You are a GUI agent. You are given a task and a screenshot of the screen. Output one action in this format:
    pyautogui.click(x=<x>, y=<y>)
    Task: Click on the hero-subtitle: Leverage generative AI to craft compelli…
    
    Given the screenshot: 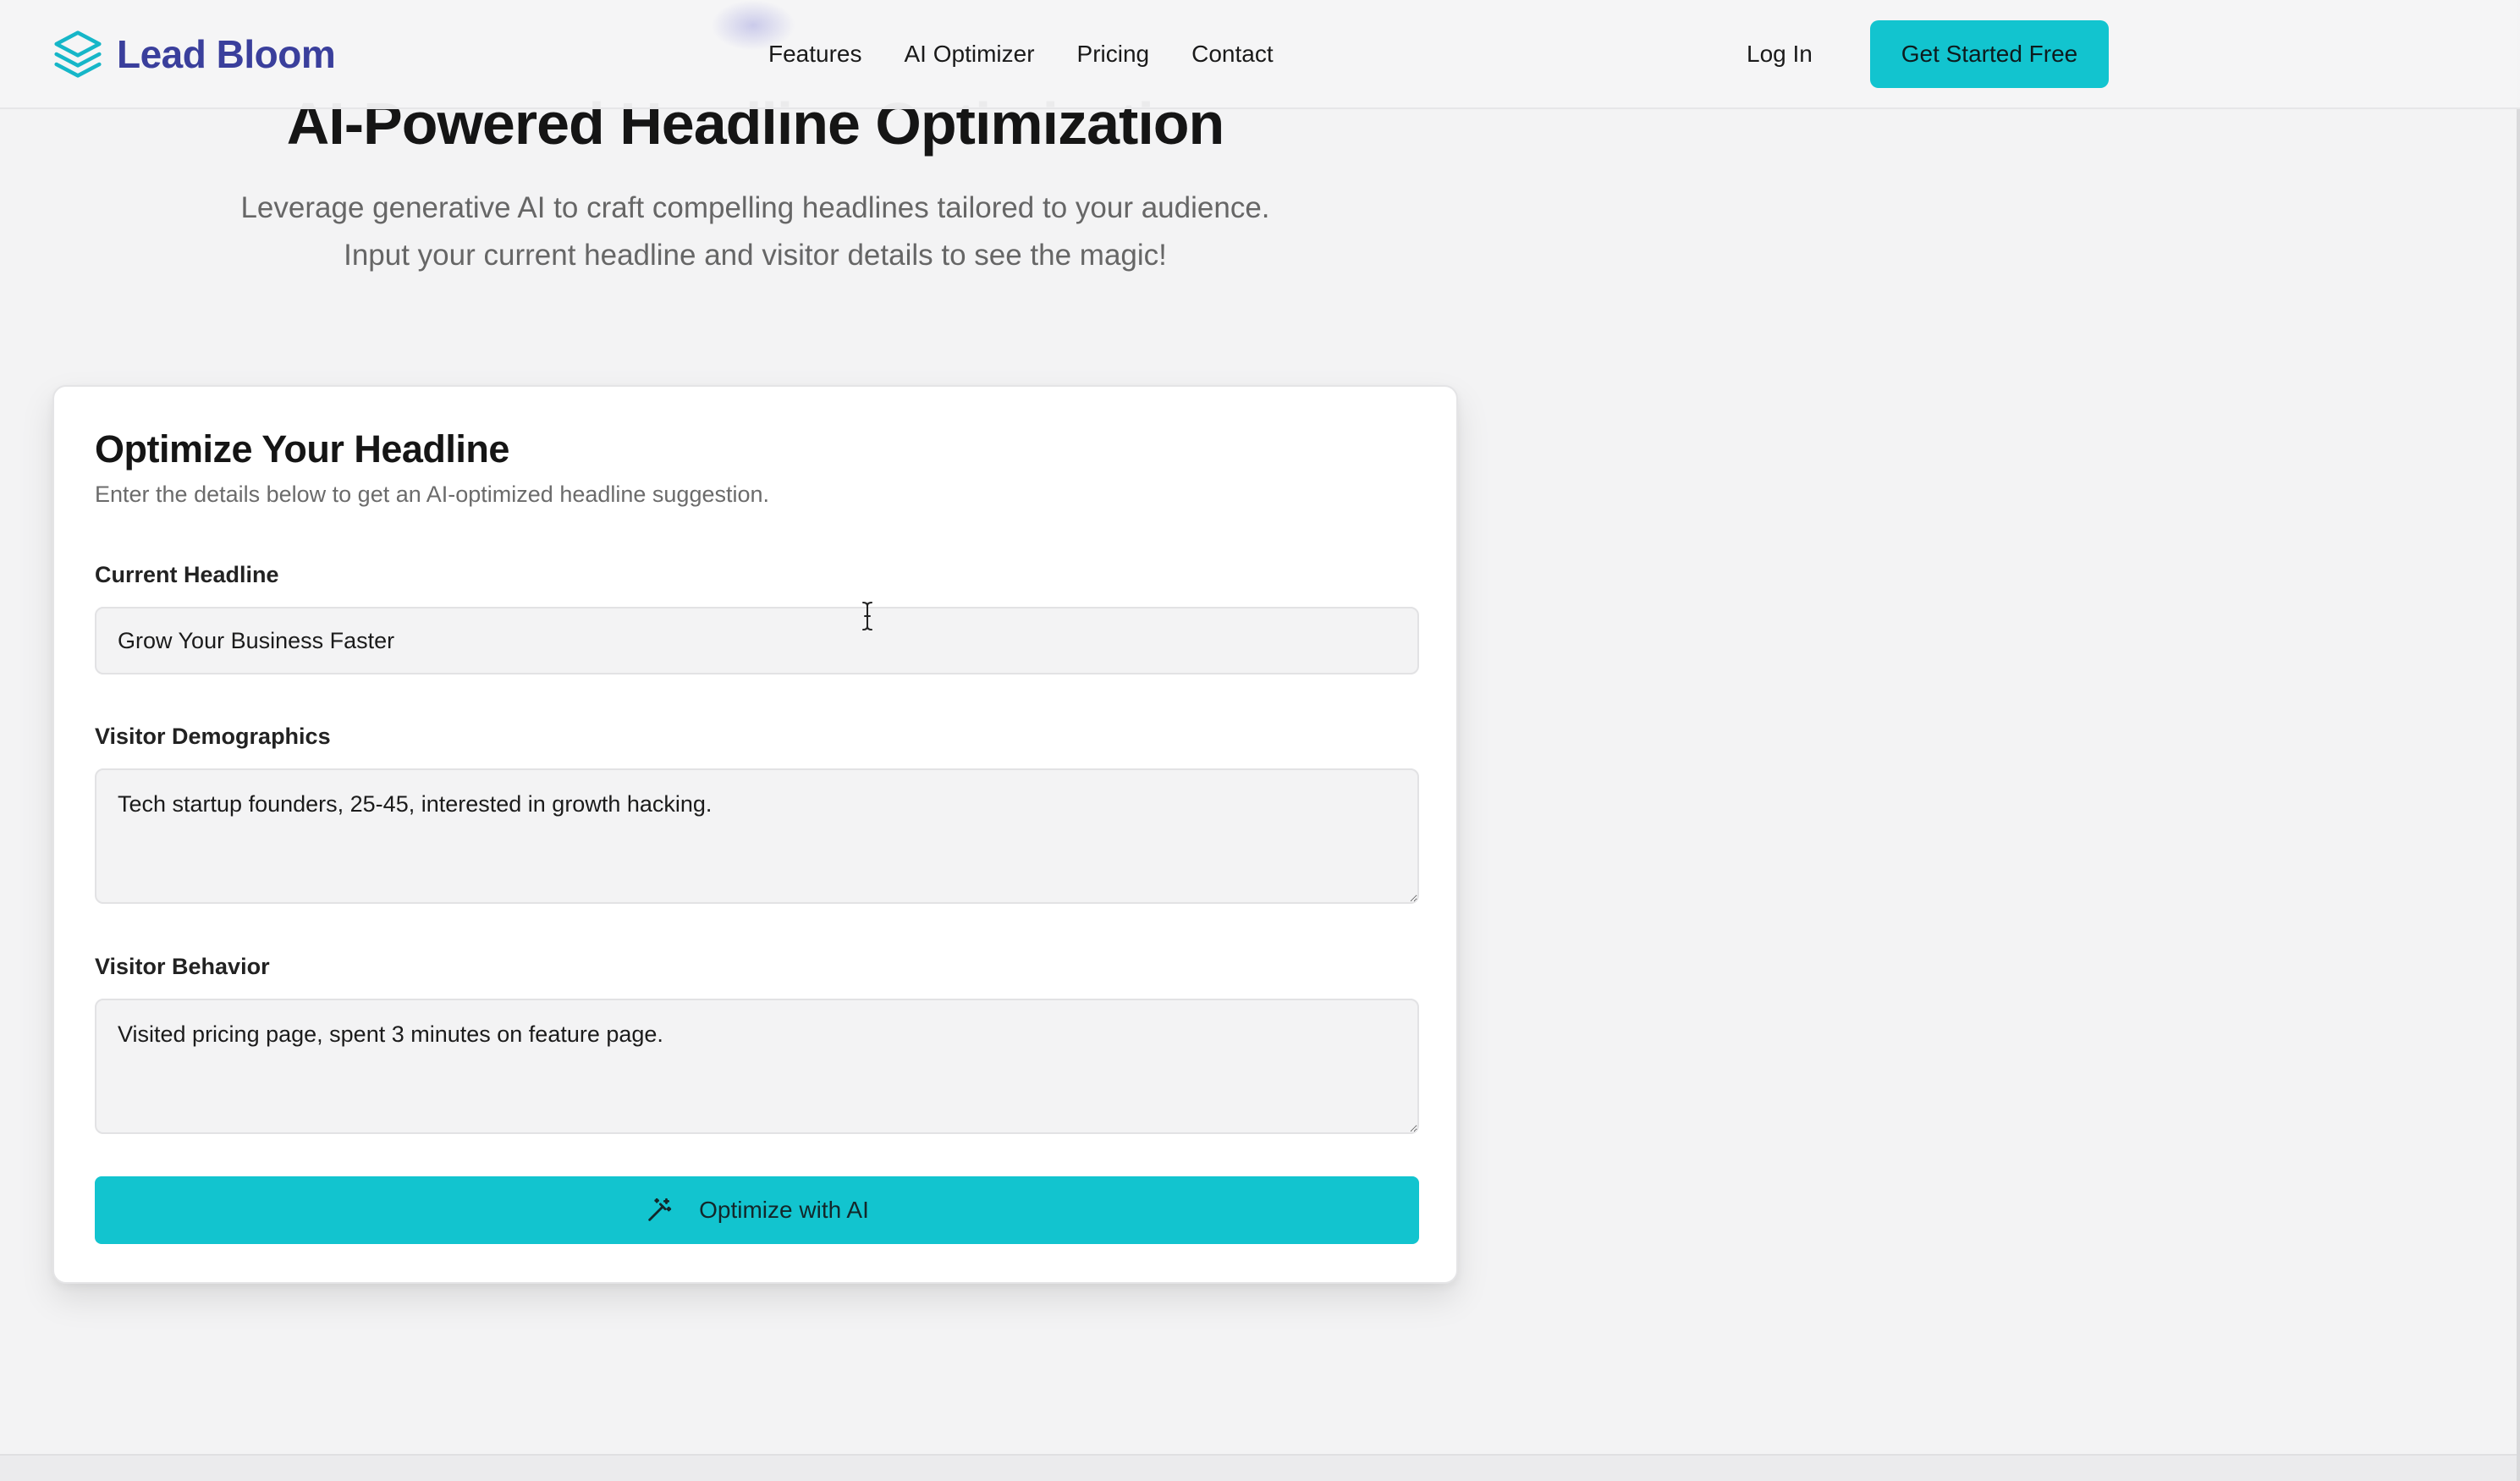 What is the action you would take?
    pyautogui.click(x=755, y=232)
    